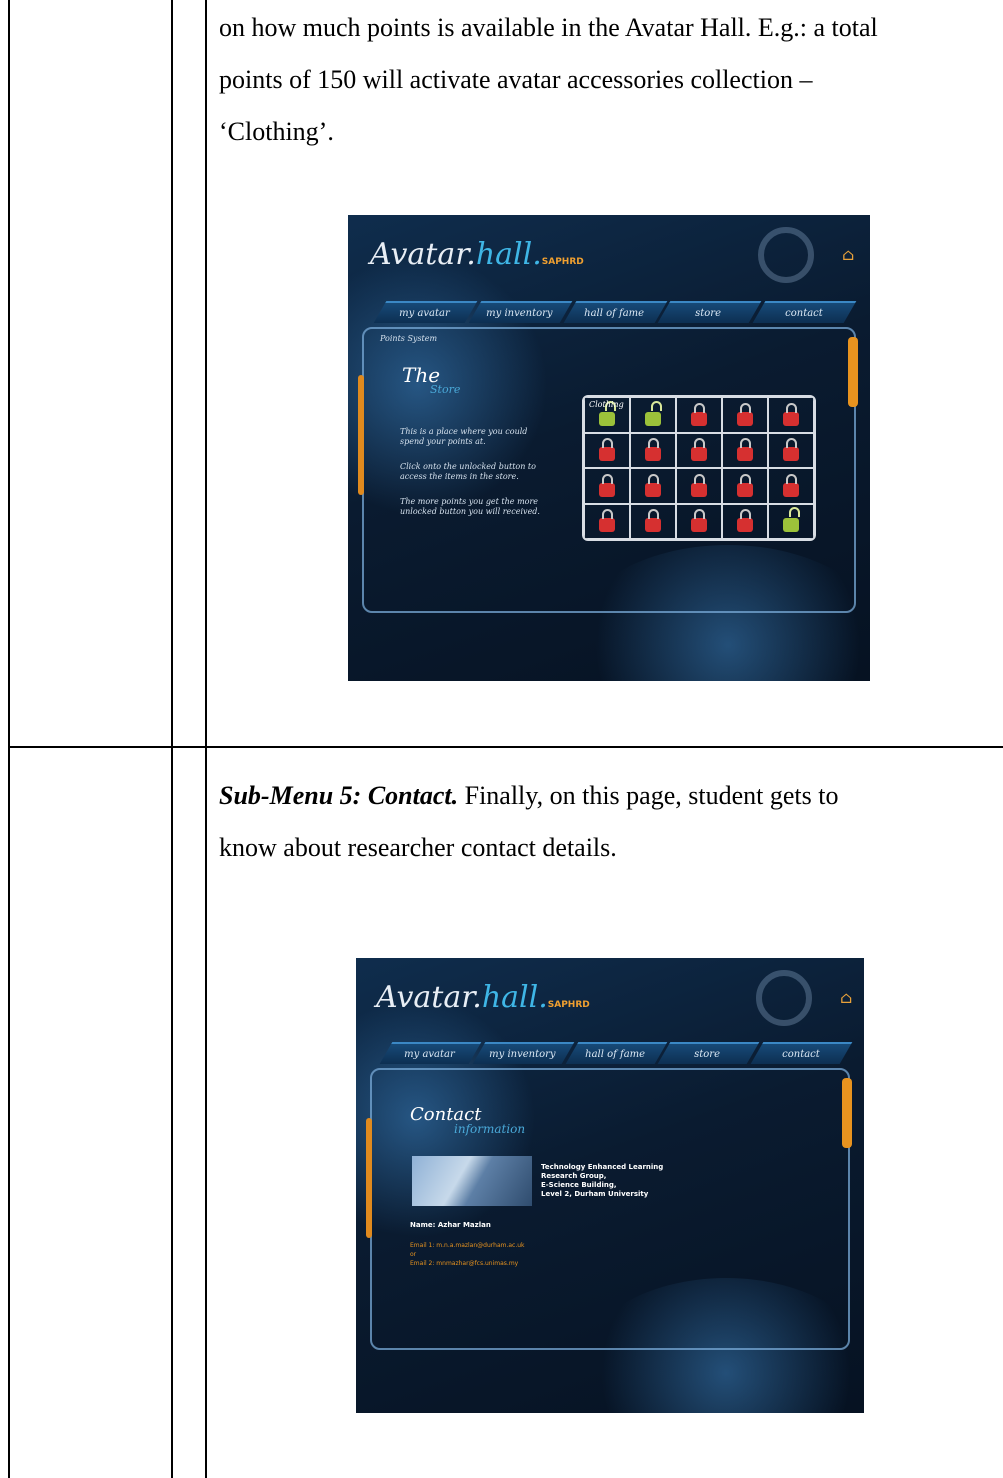 This screenshot has height=1478, width=1003. What do you see at coordinates (464, 1263) in the screenshot?
I see `email-2: Email 2: mnmazhar@fcs.unimas.my` at bounding box center [464, 1263].